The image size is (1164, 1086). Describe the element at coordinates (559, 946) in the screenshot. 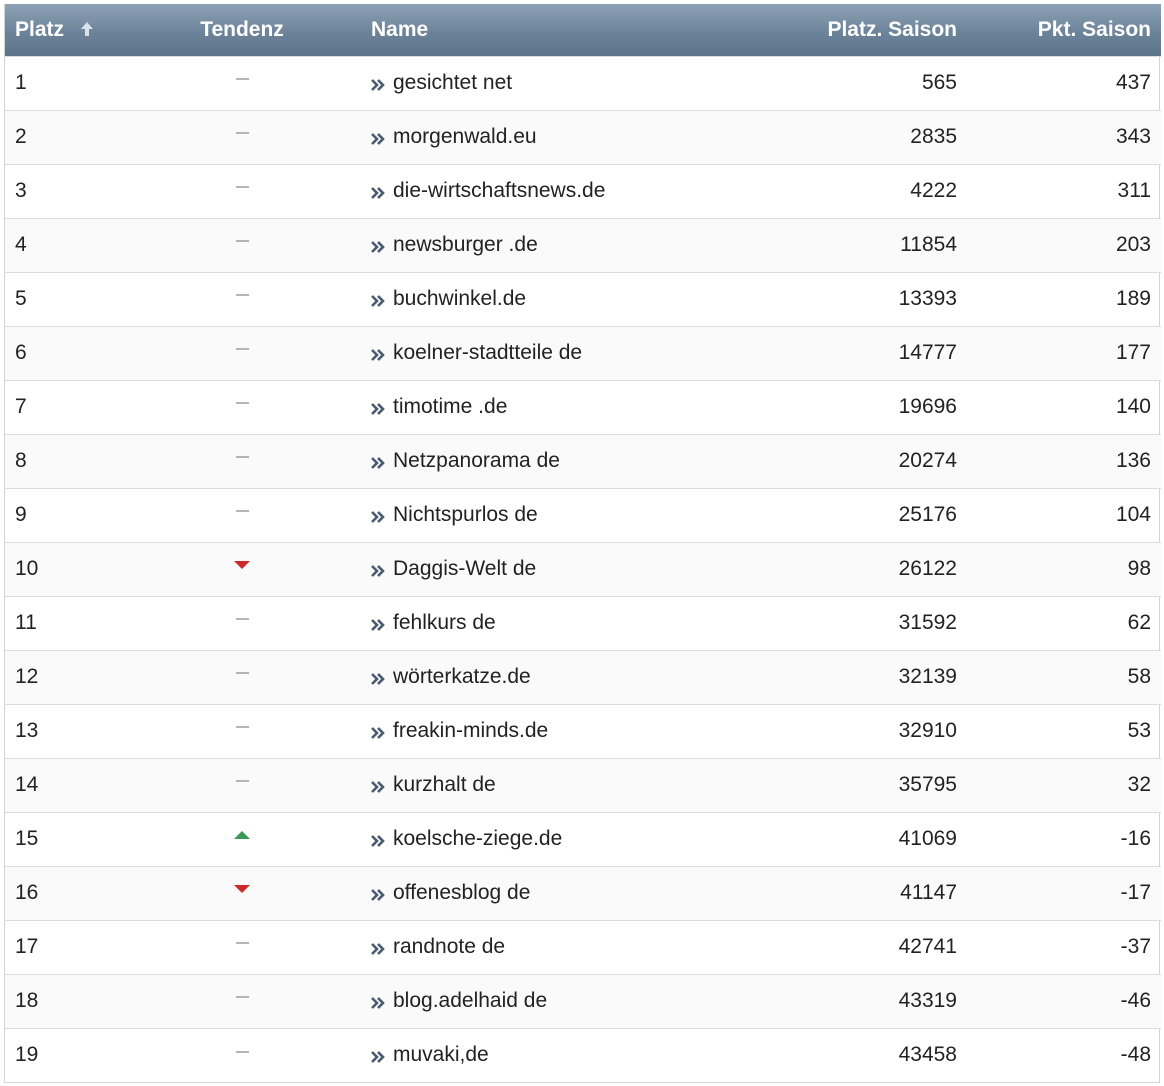

I see `cell-name: randnote de` at that location.